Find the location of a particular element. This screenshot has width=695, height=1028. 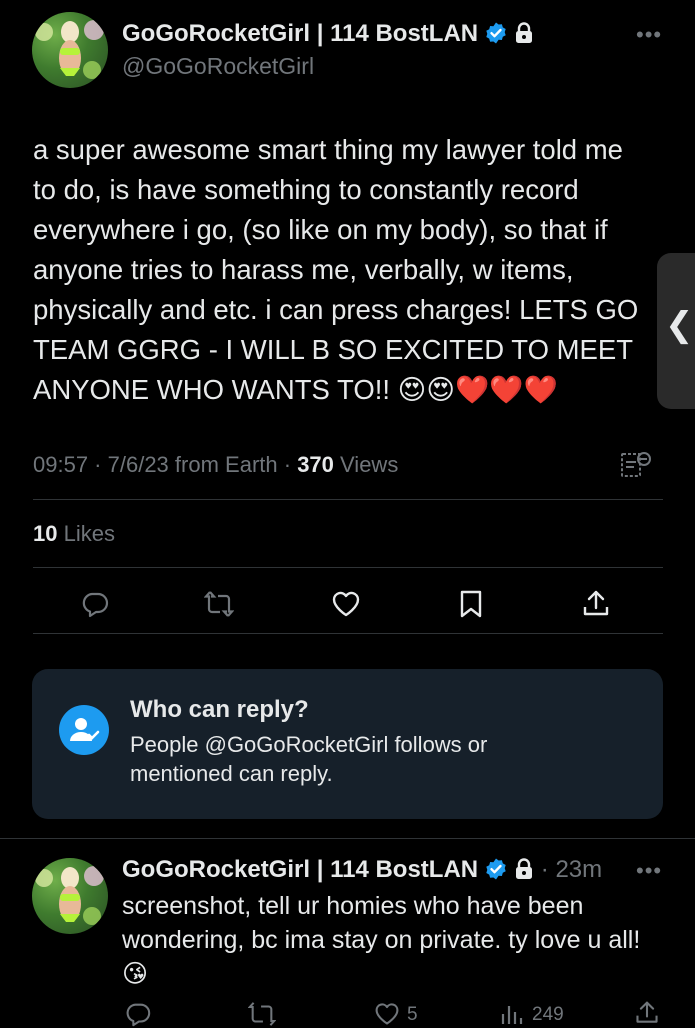

reply-line: screenshot, tell ur homies who have been is located at coordinates (353, 906).